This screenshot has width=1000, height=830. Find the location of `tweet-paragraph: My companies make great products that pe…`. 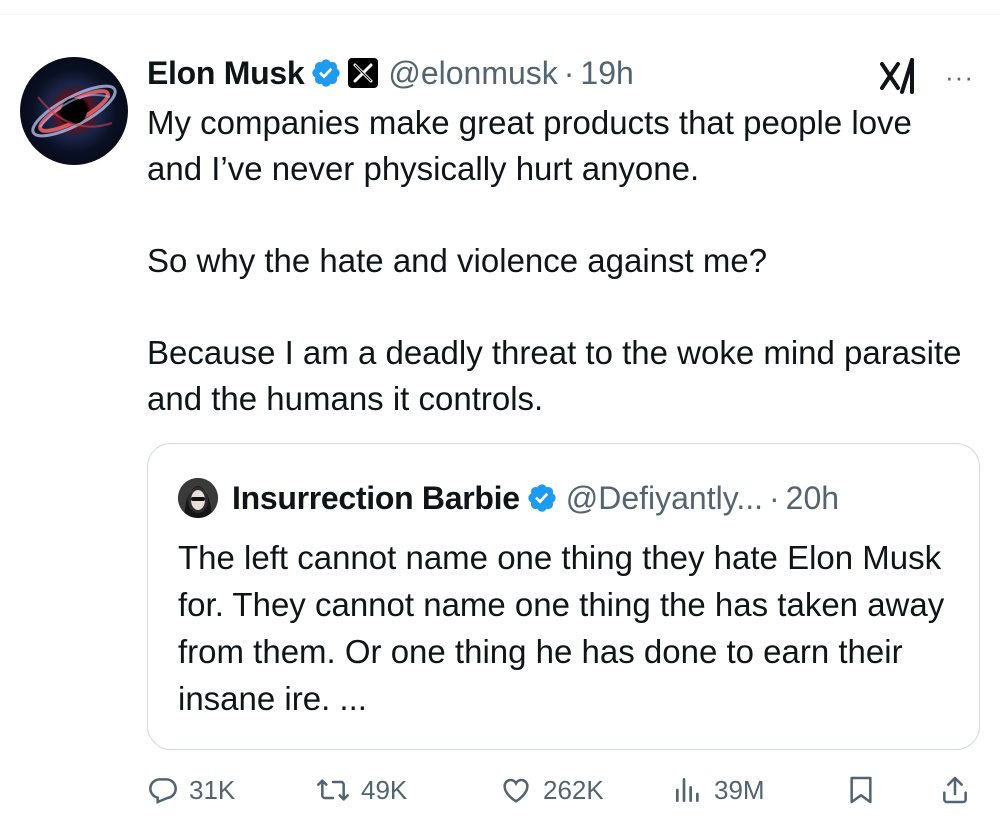

tweet-paragraph: My companies make great products that pe… is located at coordinates (529, 145).